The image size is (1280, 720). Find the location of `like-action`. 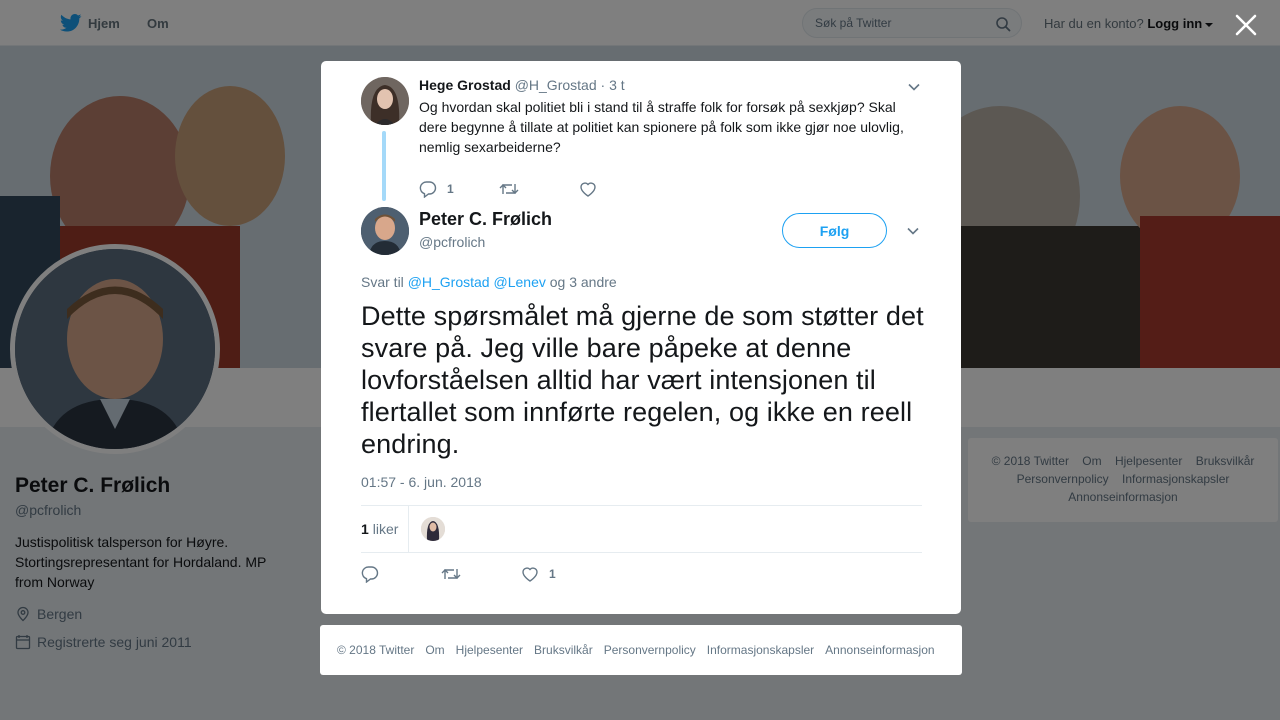

like-action is located at coordinates (593, 189).